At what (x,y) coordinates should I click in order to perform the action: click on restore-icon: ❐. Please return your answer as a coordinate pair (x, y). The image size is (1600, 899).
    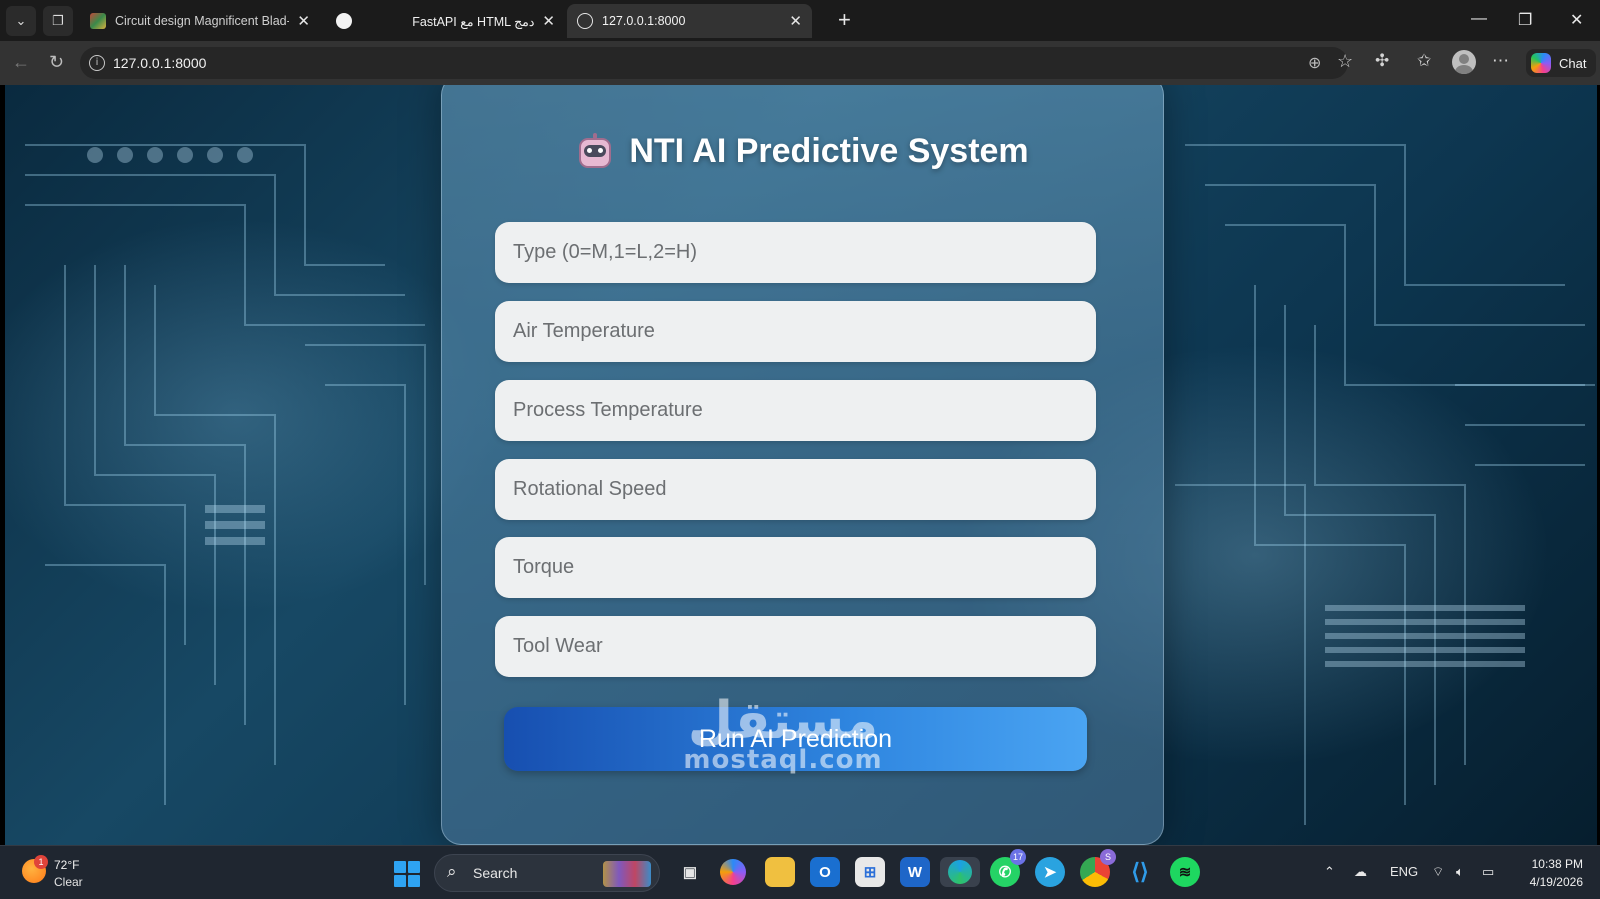
    Looking at the image, I should click on (1525, 20).